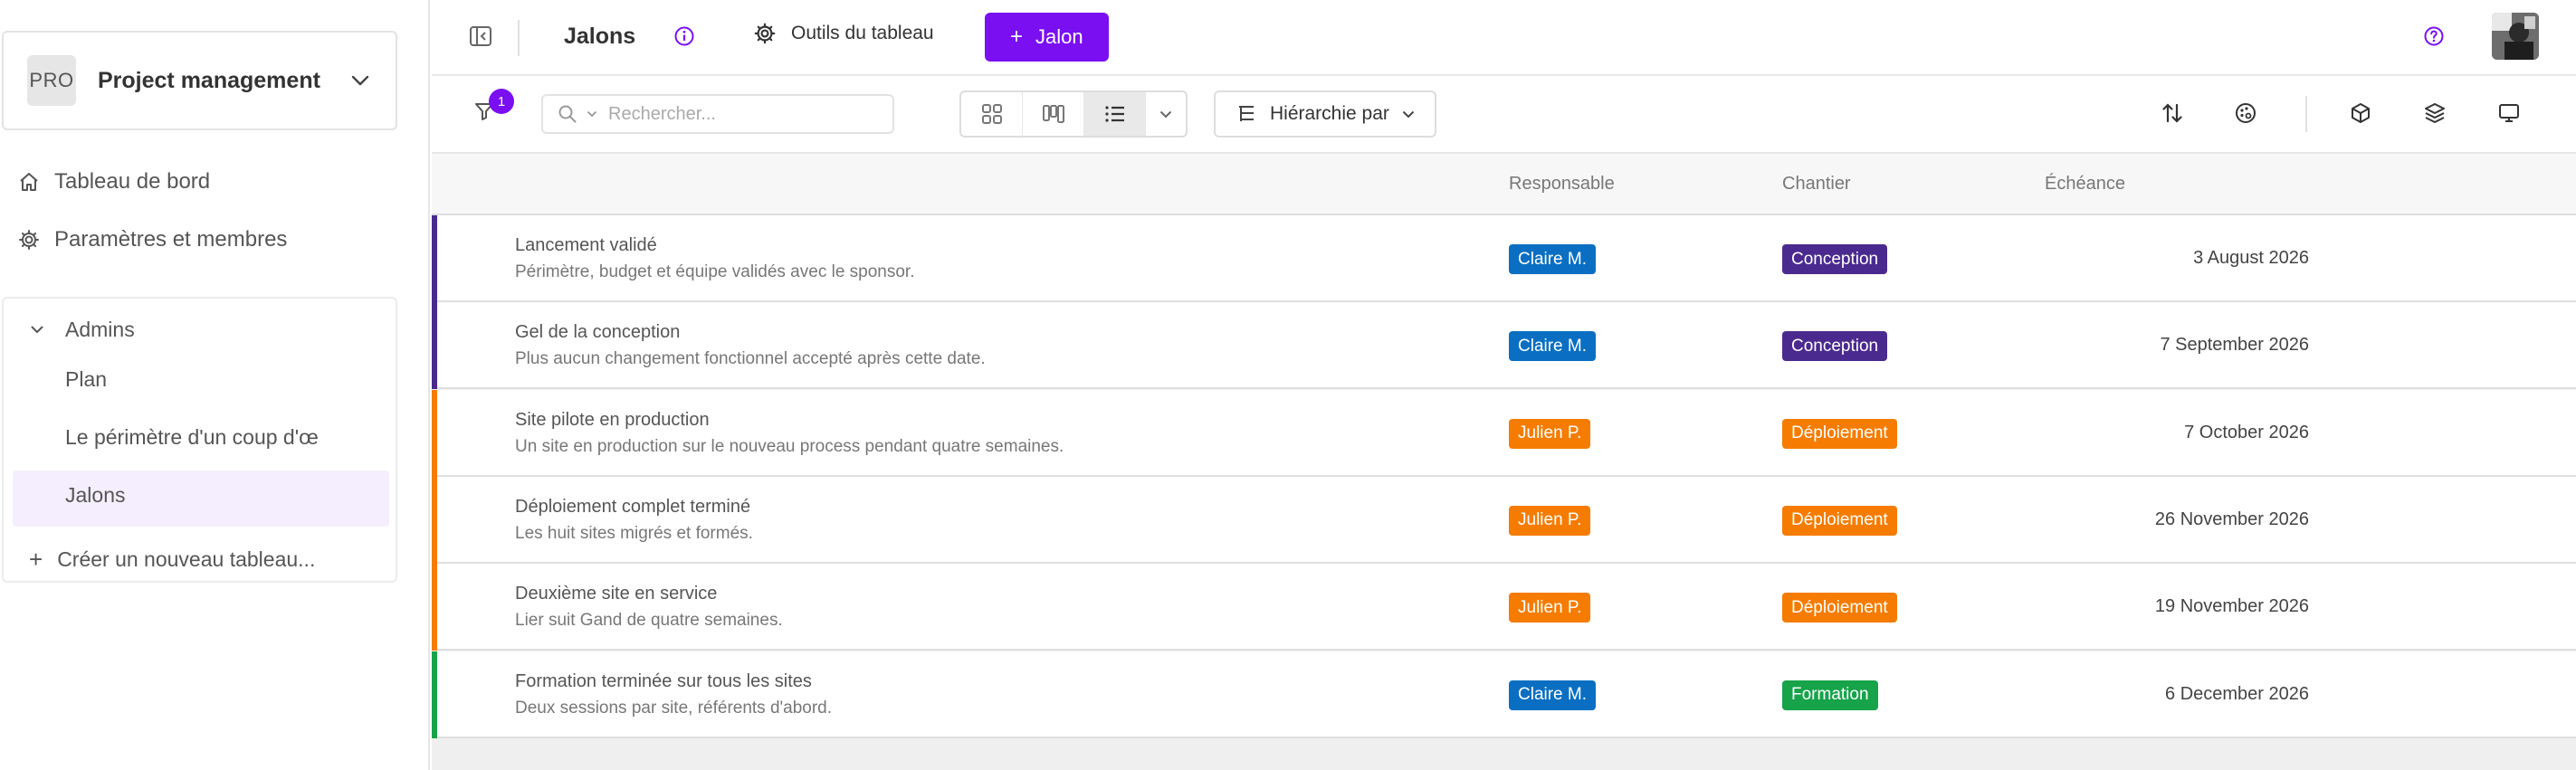  I want to click on workspace-switcher: PRO Project management, so click(199, 80).